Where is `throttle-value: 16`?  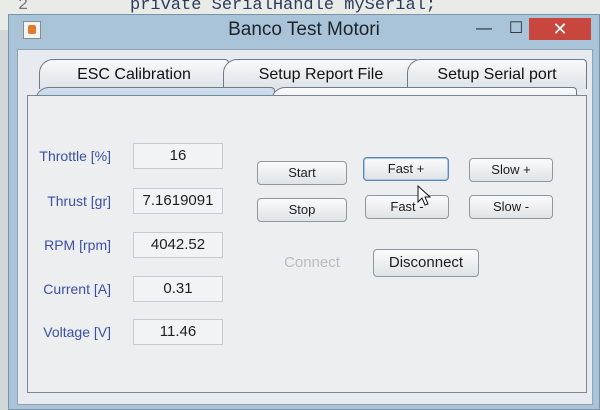
throttle-value: 16 is located at coordinates (178, 156).